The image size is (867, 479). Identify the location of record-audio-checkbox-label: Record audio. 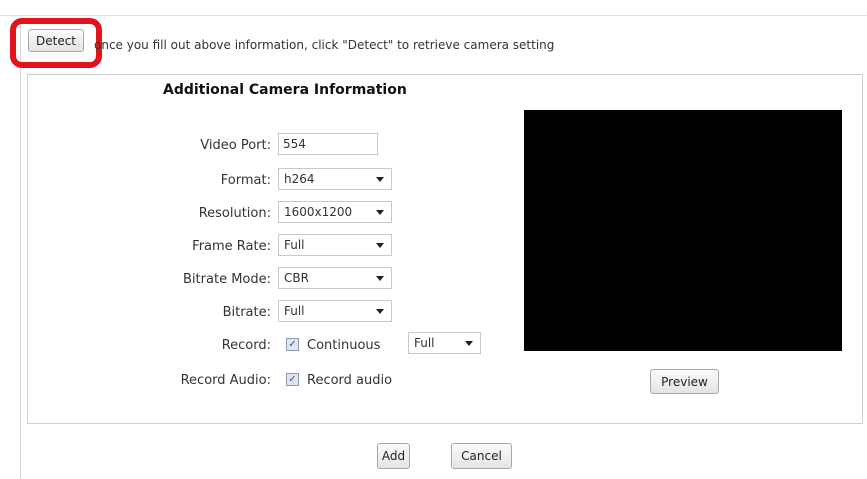
(350, 380).